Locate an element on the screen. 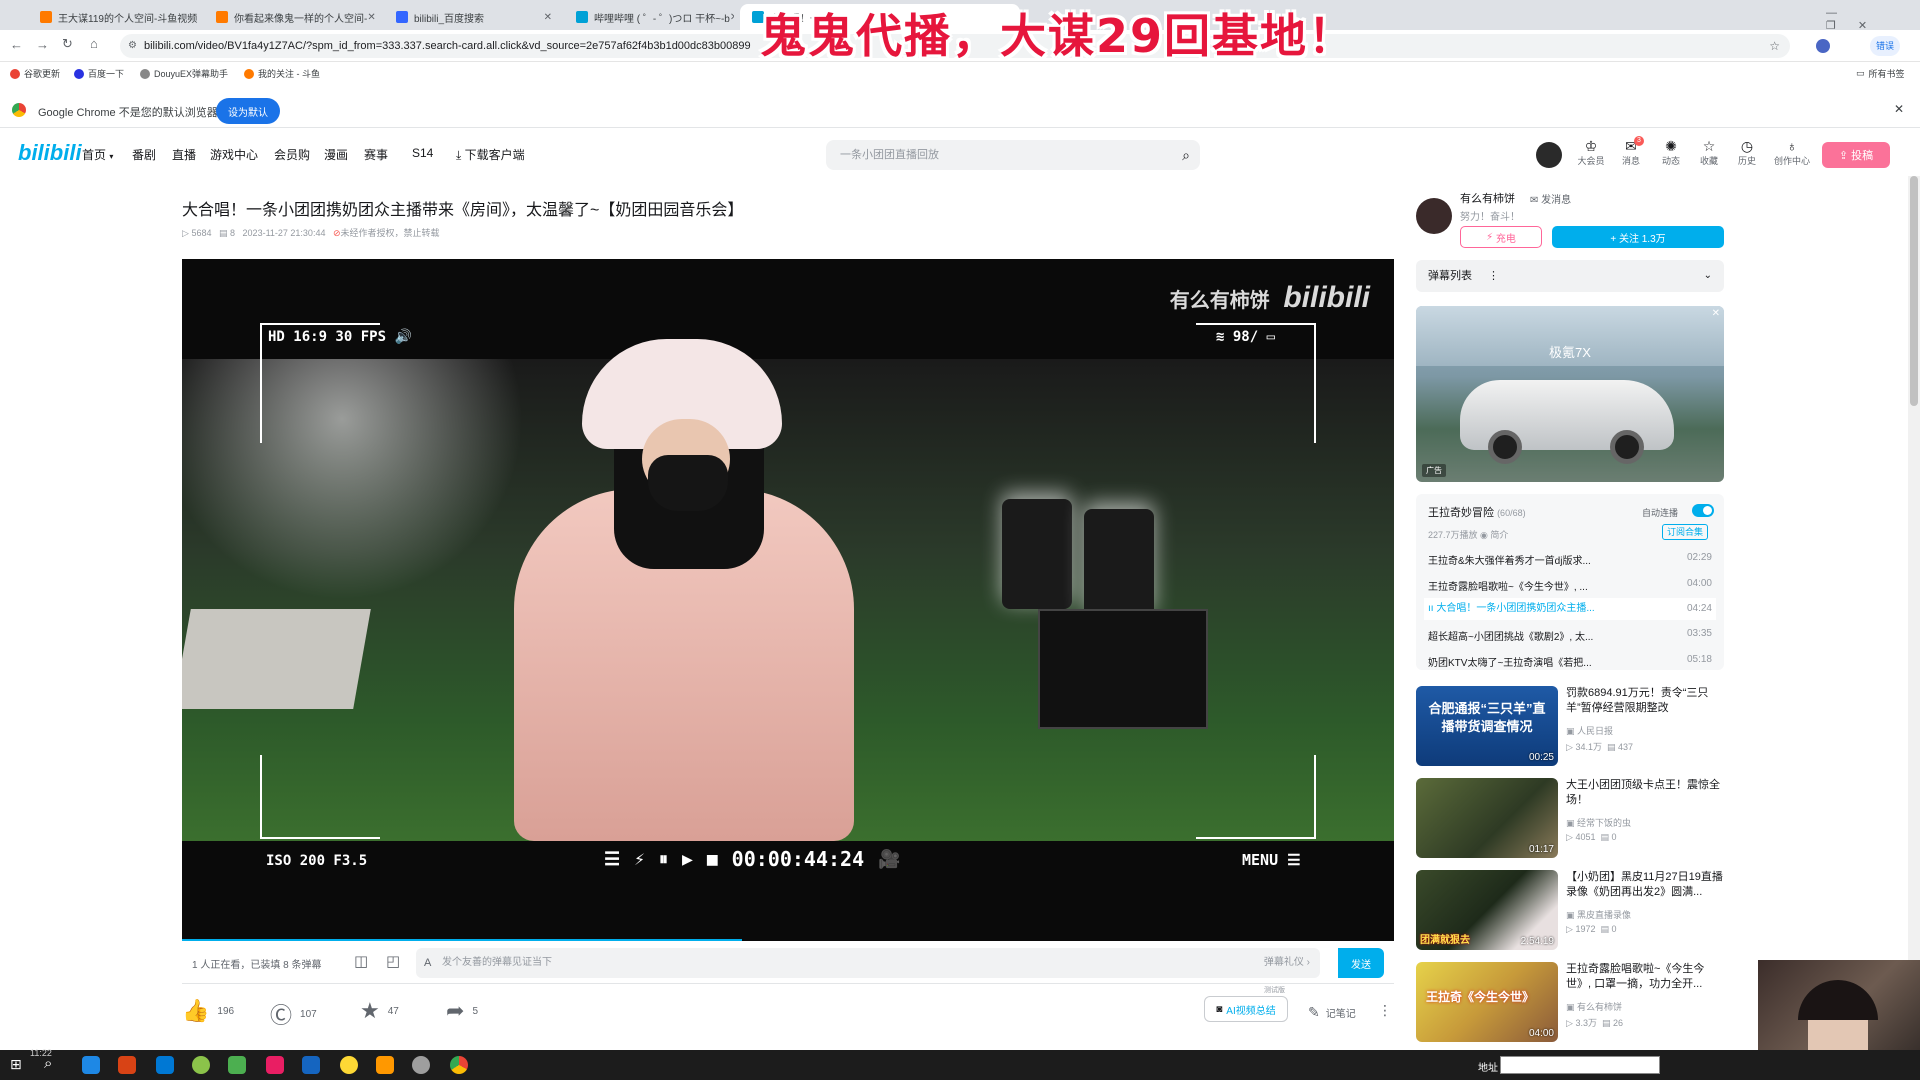  notes-button: ✎ 记笔记 is located at coordinates (1332, 1012).